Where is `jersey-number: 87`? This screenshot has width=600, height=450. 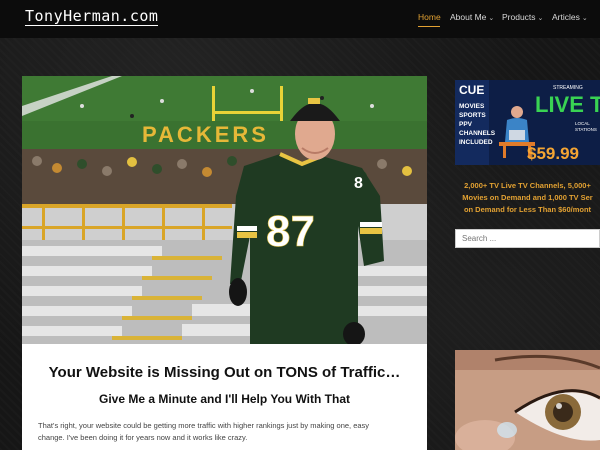
jersey-number: 87 is located at coordinates (290, 231).